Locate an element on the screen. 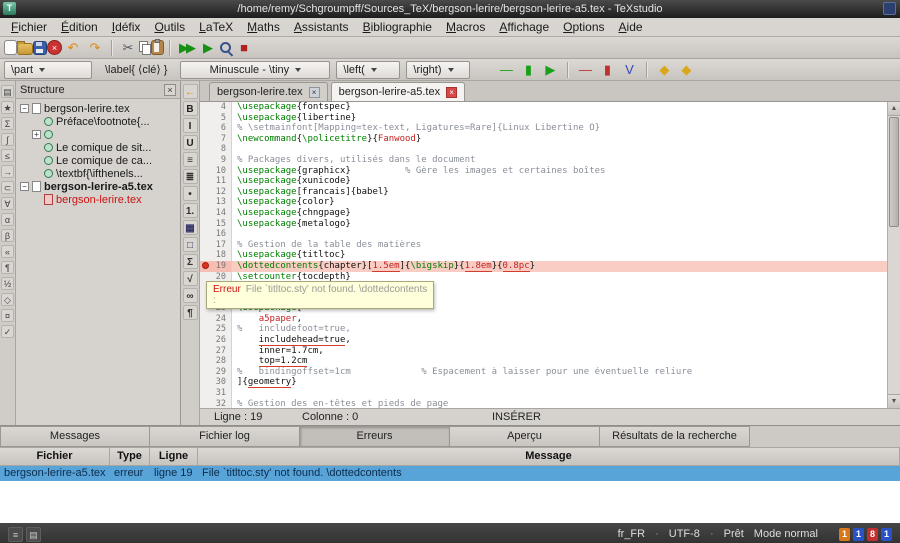 This screenshot has height=543, width=900. menu-latex: LaTeX is located at coordinates (216, 27).